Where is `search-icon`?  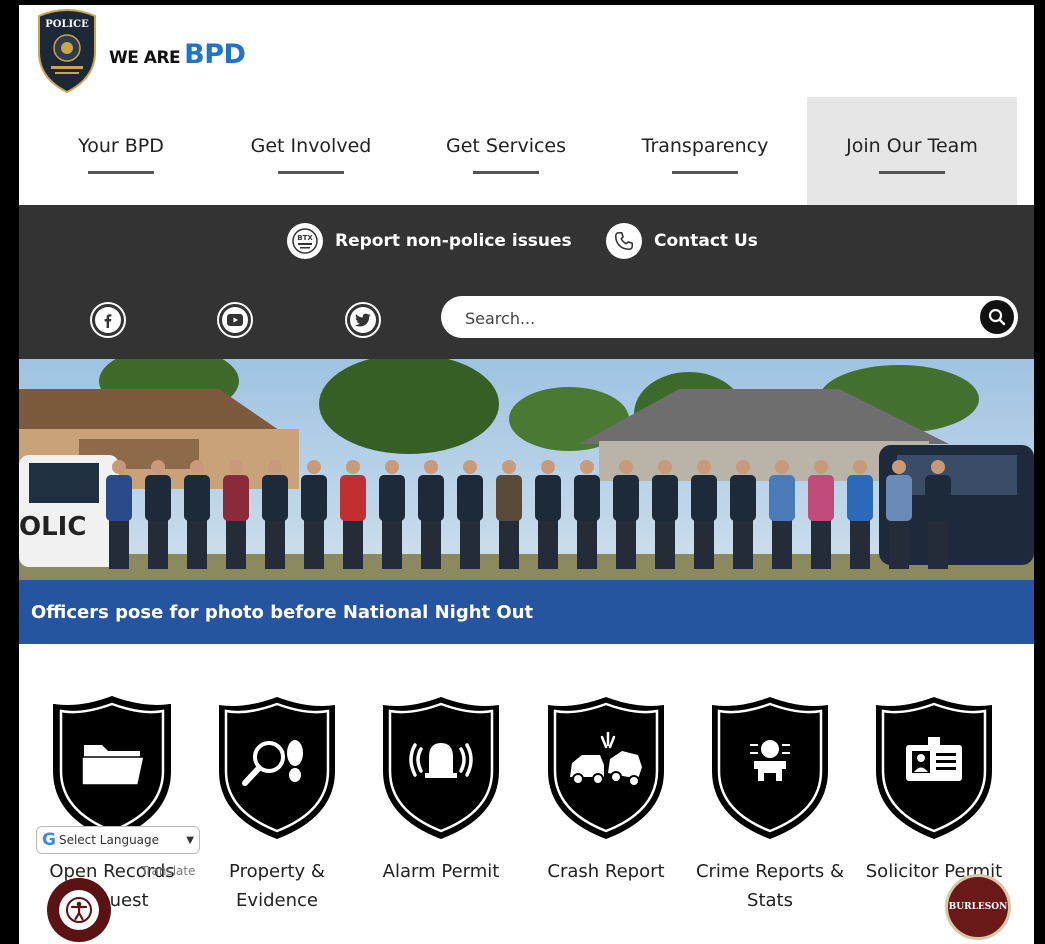 search-icon is located at coordinates (997, 317).